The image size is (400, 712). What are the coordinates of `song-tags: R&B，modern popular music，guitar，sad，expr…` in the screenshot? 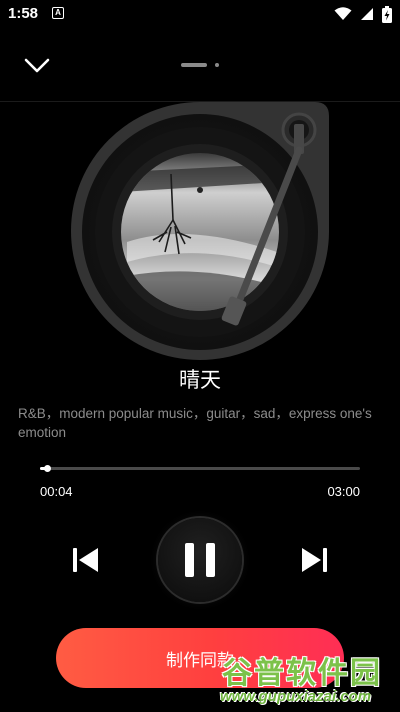 It's located at (195, 423).